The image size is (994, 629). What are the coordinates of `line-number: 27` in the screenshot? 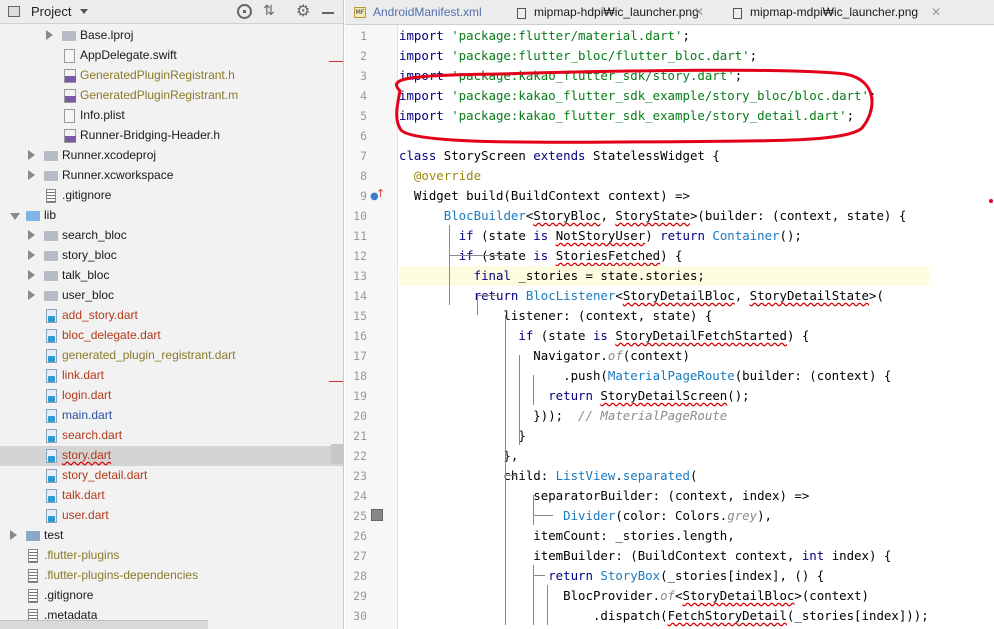 It's located at (360, 556).